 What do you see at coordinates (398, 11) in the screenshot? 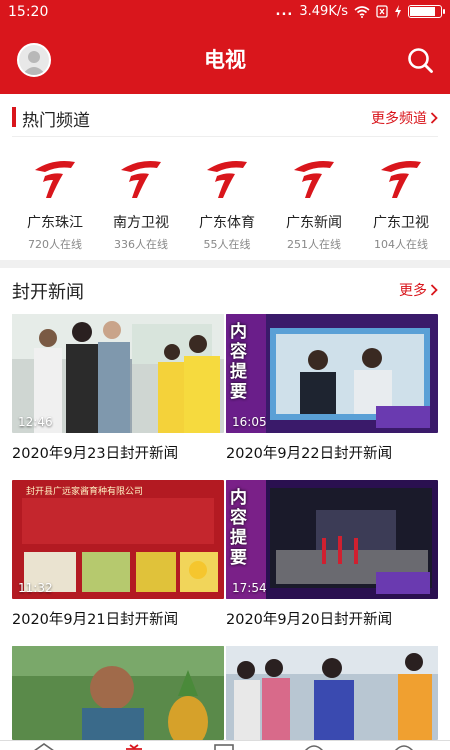
I see `charging-icon` at bounding box center [398, 11].